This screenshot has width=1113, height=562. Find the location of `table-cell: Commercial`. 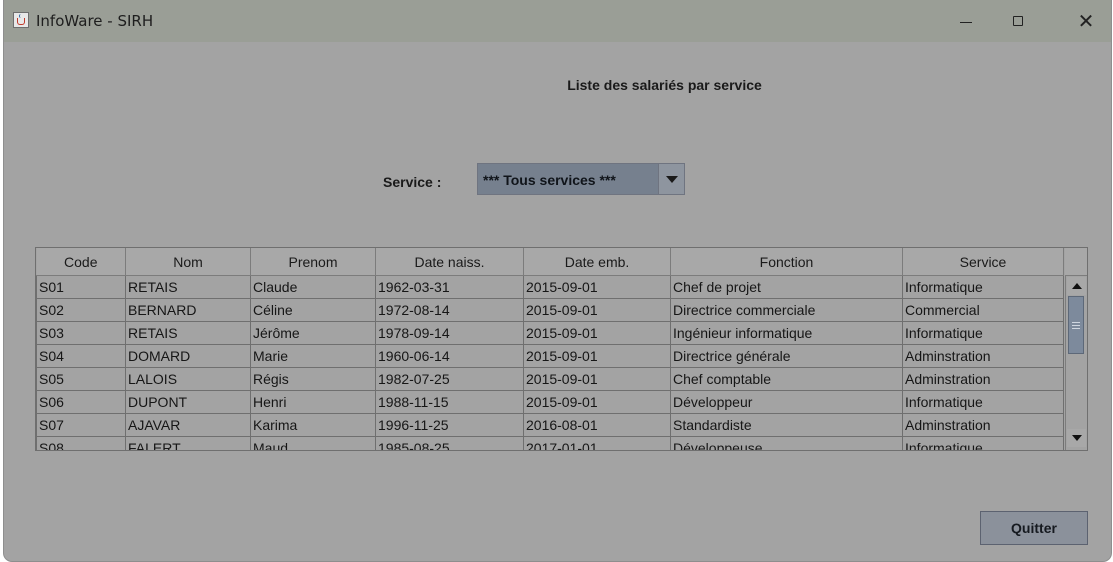

table-cell: Commercial is located at coordinates (983, 310).